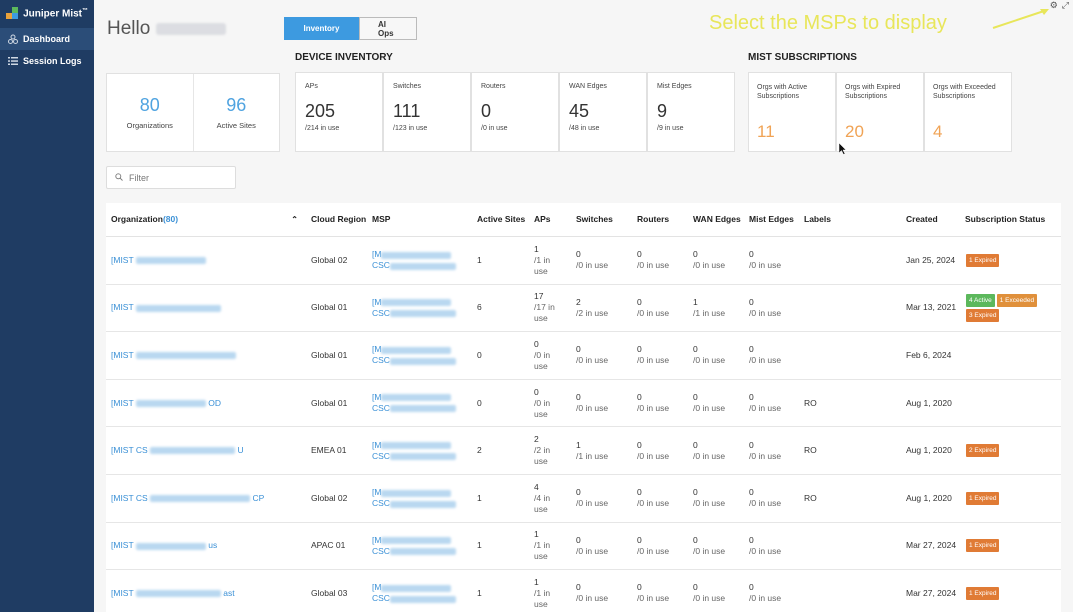 Image resolution: width=1073 pixels, height=612 pixels. What do you see at coordinates (329, 402) in the screenshot?
I see `cloud-region: Global 01` at bounding box center [329, 402].